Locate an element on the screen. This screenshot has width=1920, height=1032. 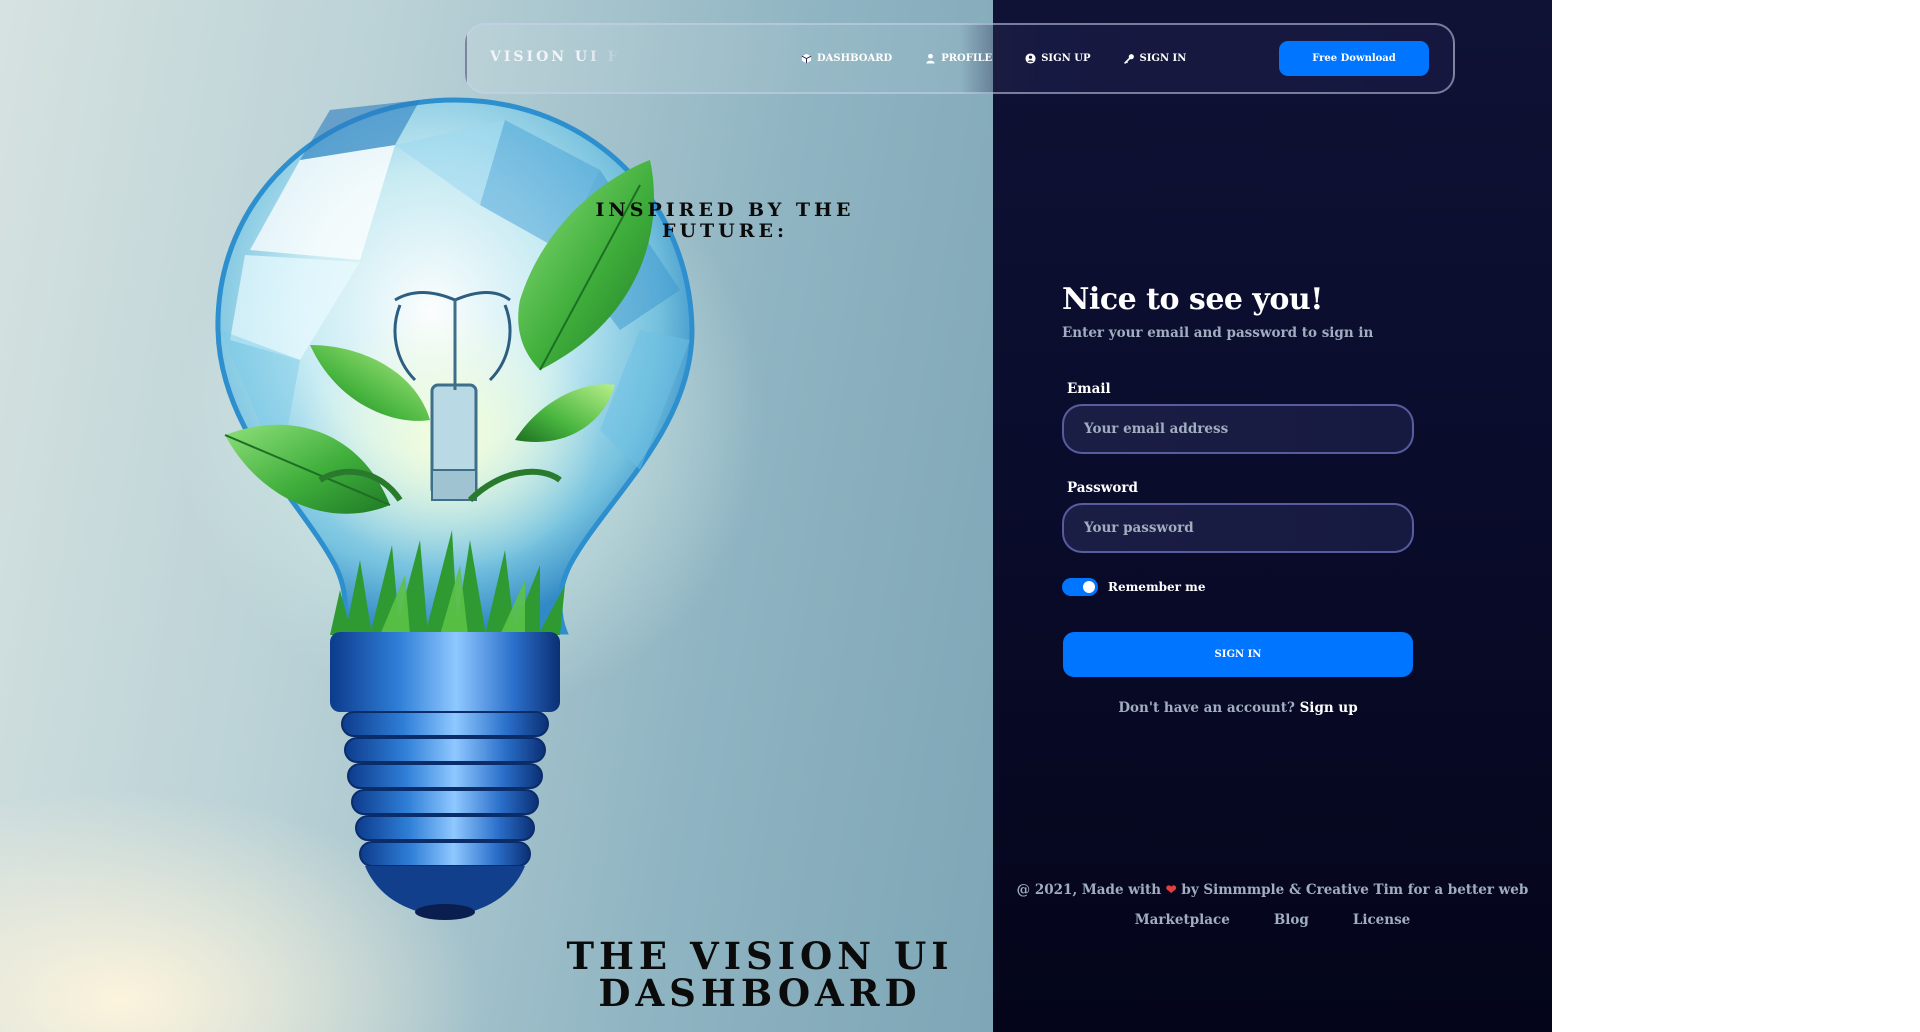
form-subtitle: Enter your email and password to sign in is located at coordinates (1218, 333).